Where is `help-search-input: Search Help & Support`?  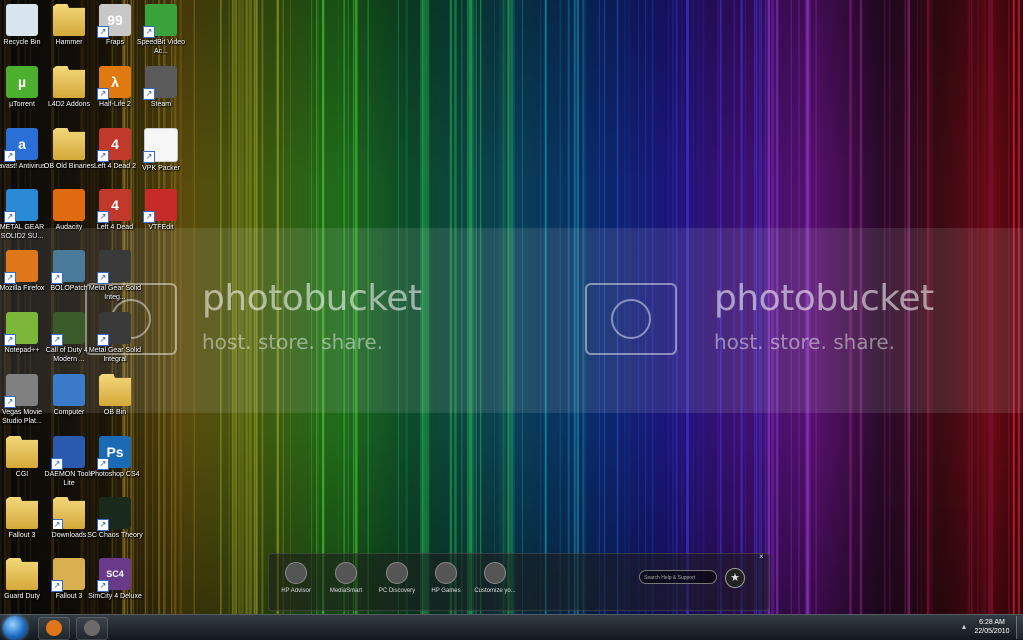 help-search-input: Search Help & Support is located at coordinates (678, 577).